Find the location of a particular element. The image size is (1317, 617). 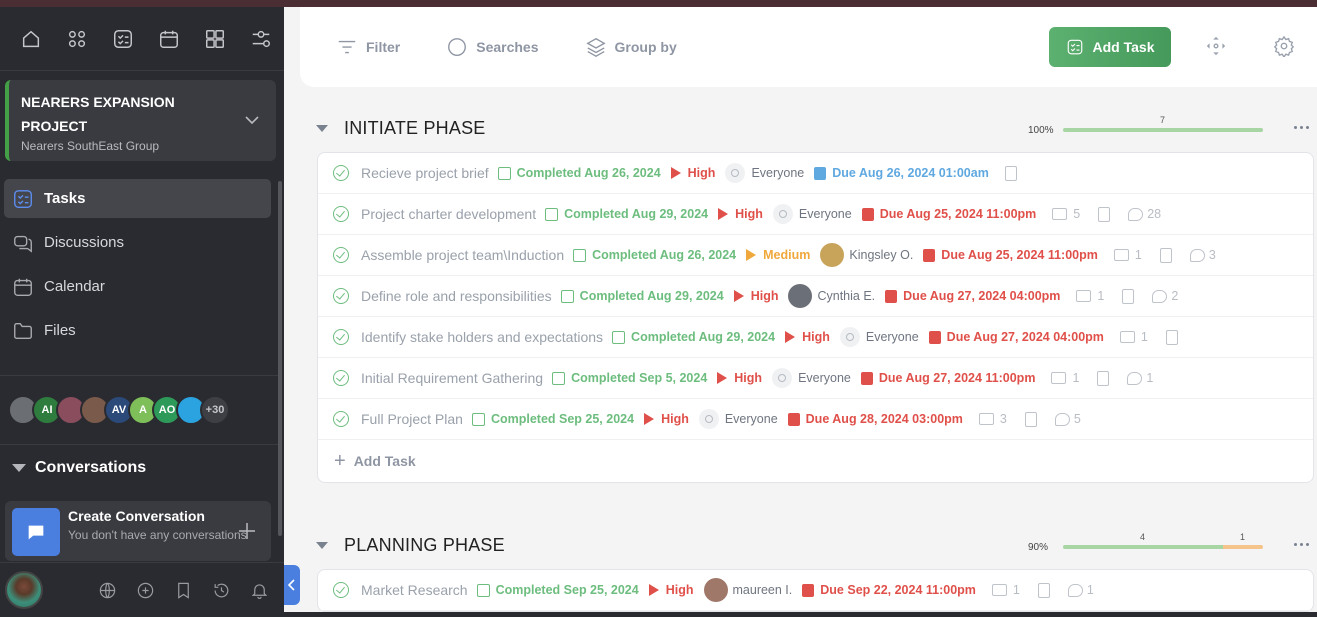

priority-badge: Medium is located at coordinates (778, 255).